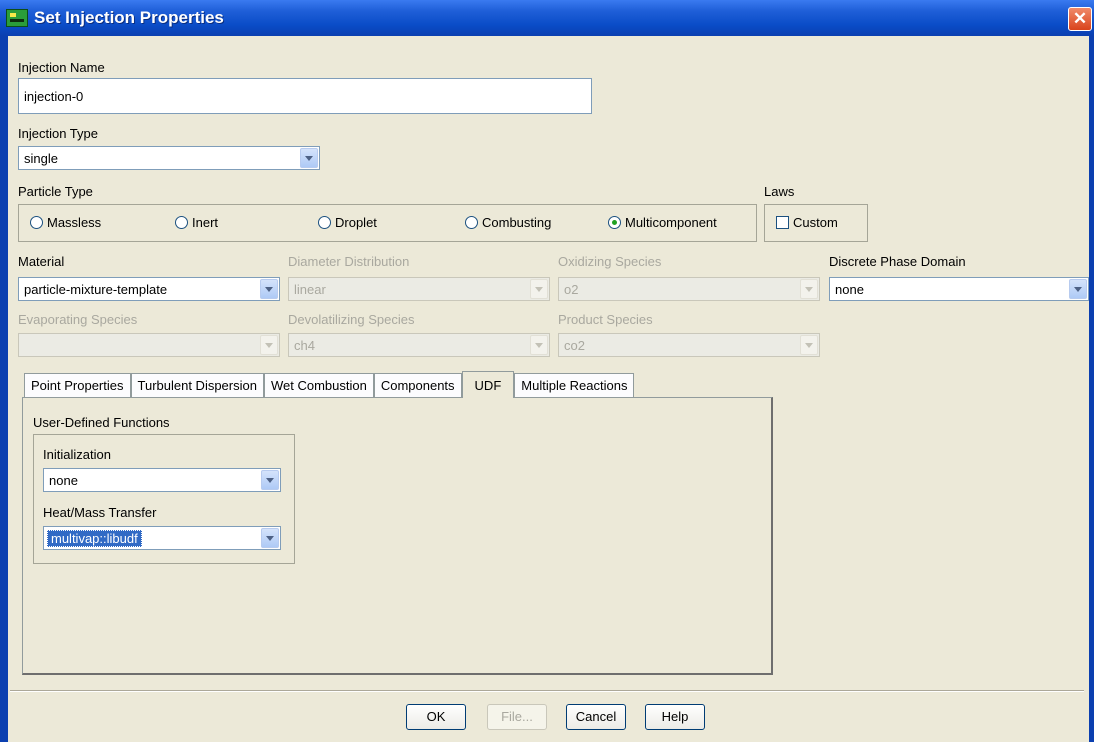 The height and width of the screenshot is (742, 1094). What do you see at coordinates (782, 222) in the screenshot?
I see `checkbox-box` at bounding box center [782, 222].